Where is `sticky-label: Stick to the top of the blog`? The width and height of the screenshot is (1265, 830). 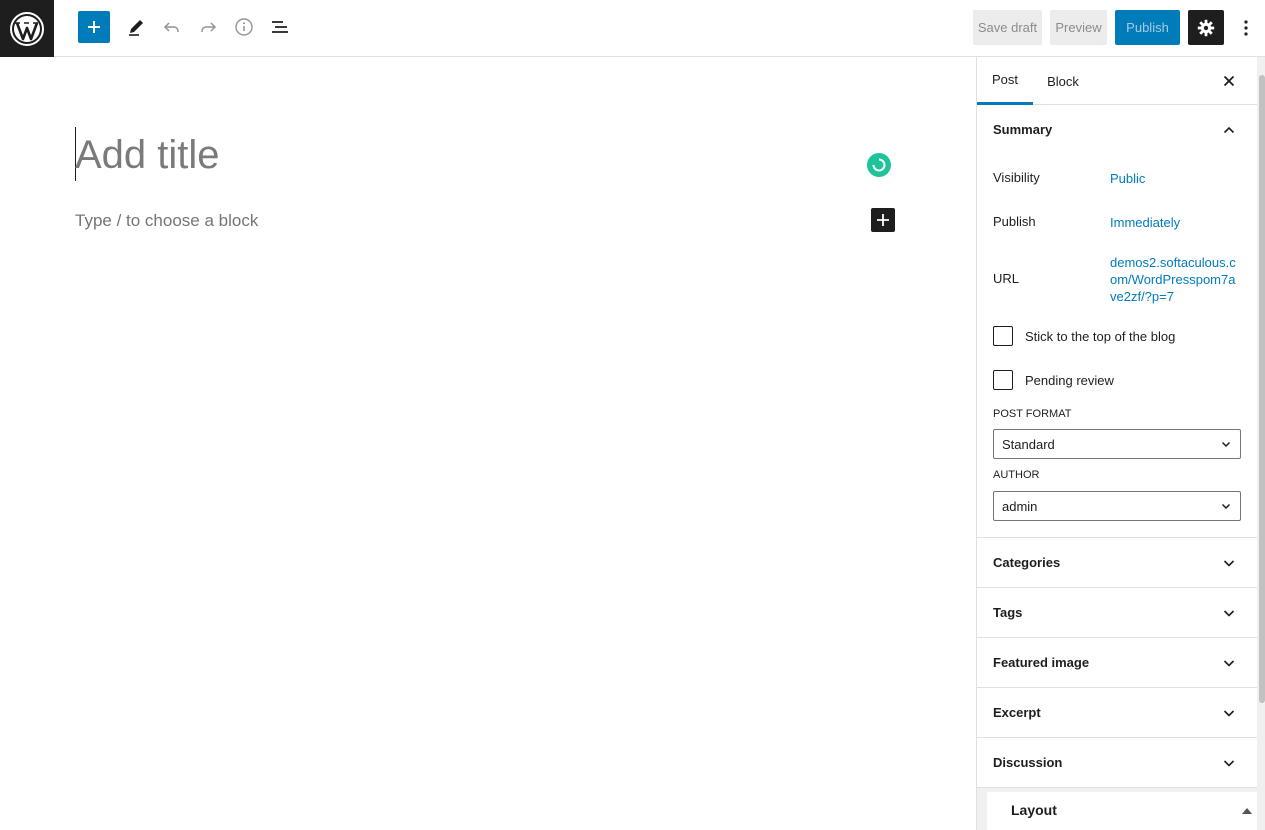
sticky-label: Stick to the top of the blog is located at coordinates (1100, 336).